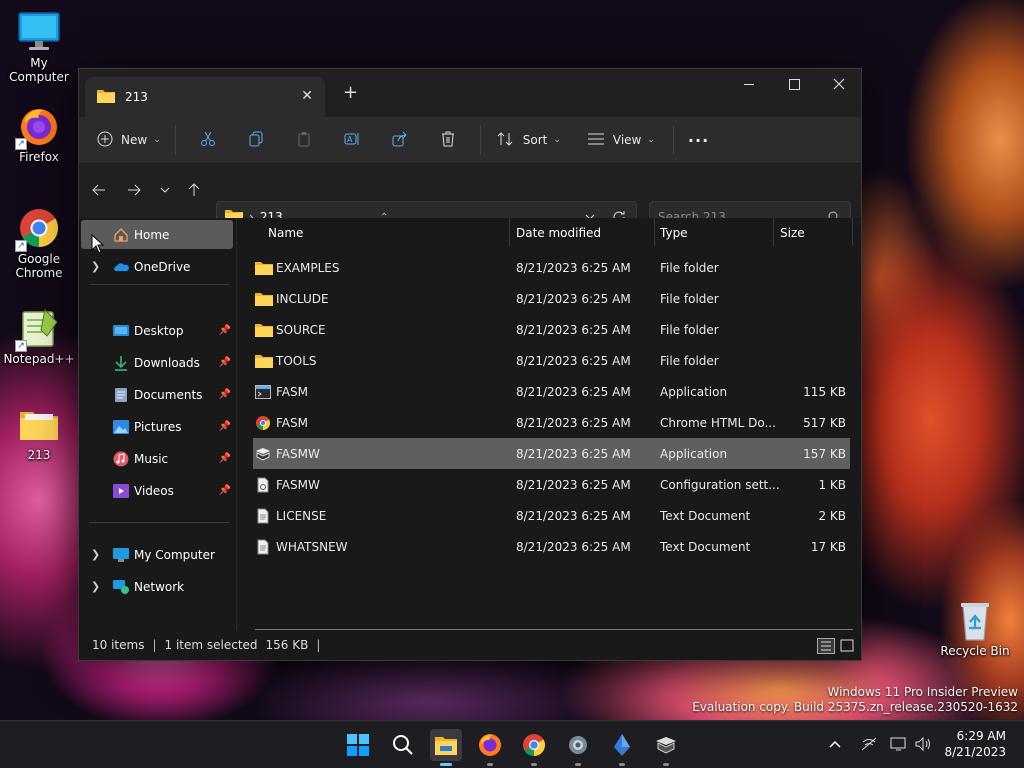  I want to click on taskbar-app-crystal, so click(622, 747).